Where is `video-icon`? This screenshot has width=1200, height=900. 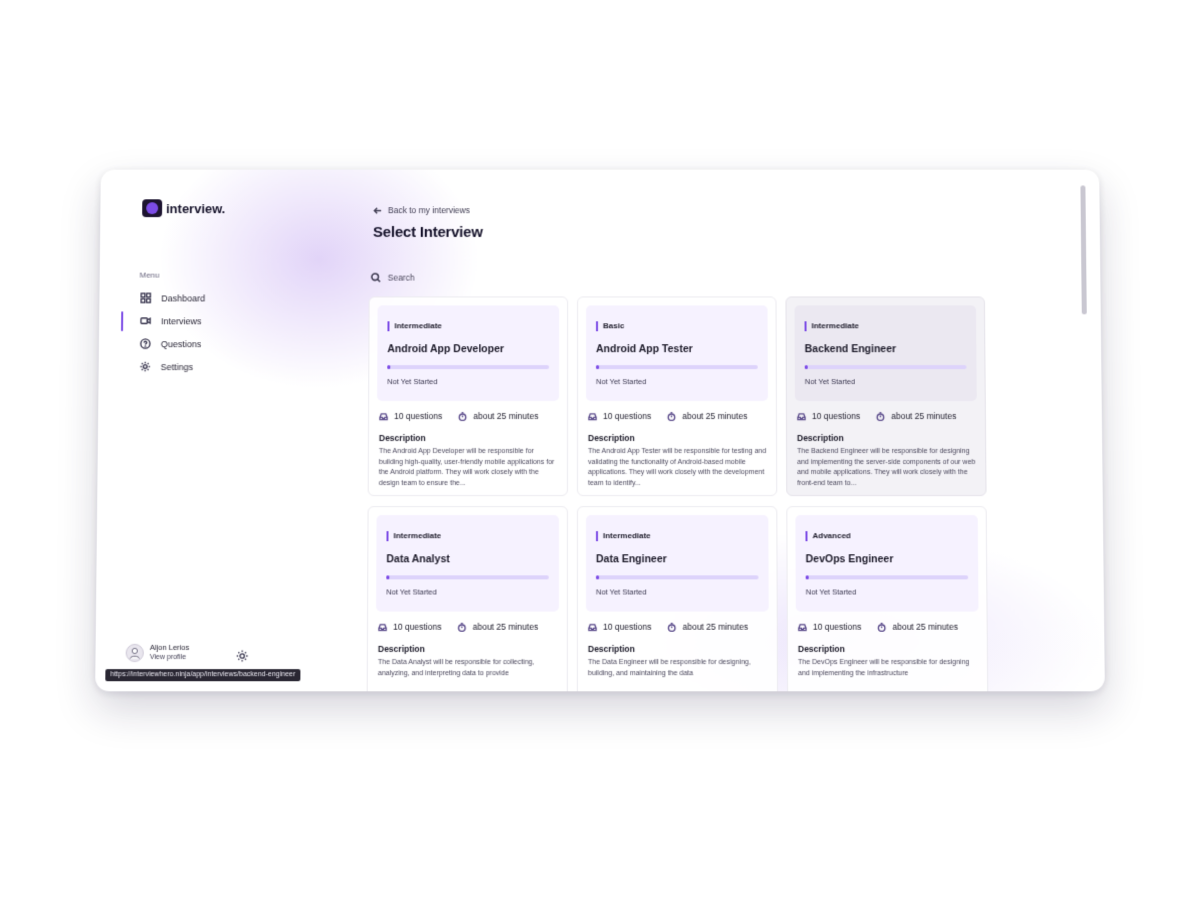 video-icon is located at coordinates (145, 321).